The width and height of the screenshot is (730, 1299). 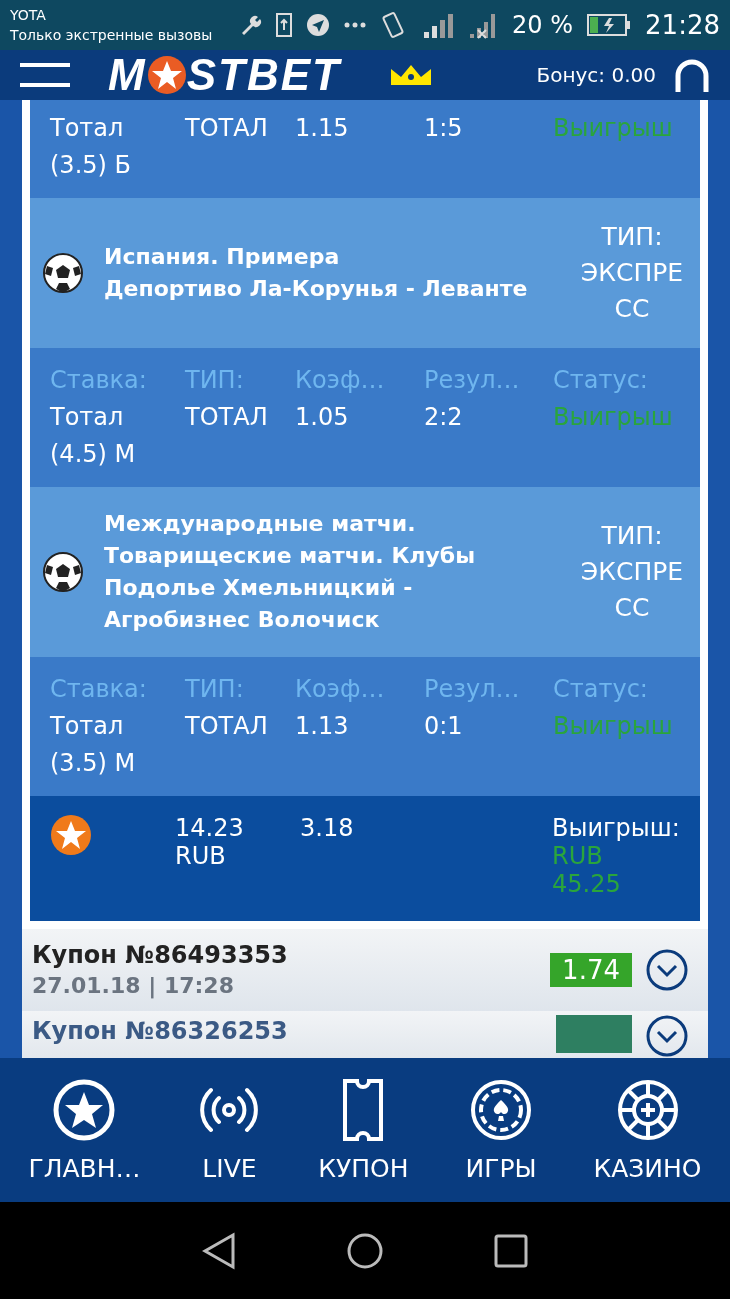 What do you see at coordinates (647, 1130) in the screenshot?
I see `nav-tab: КАЗИНО` at bounding box center [647, 1130].